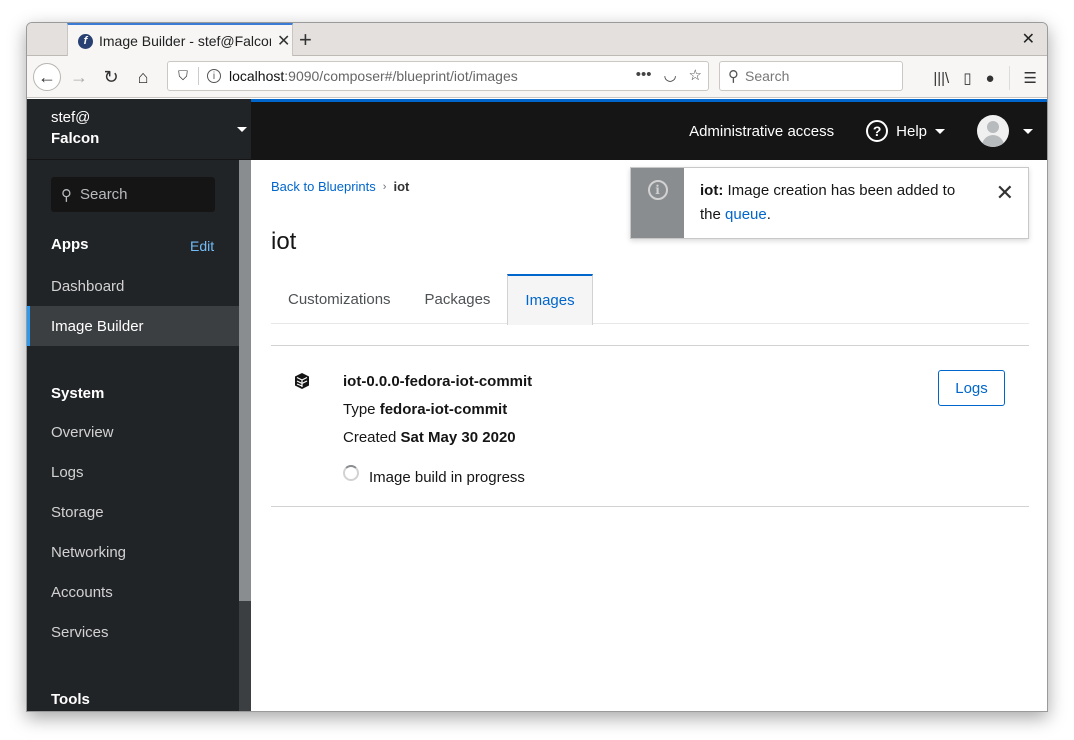  Describe the element at coordinates (712, 190) in the screenshot. I see `toast-prefix: iot:` at that location.